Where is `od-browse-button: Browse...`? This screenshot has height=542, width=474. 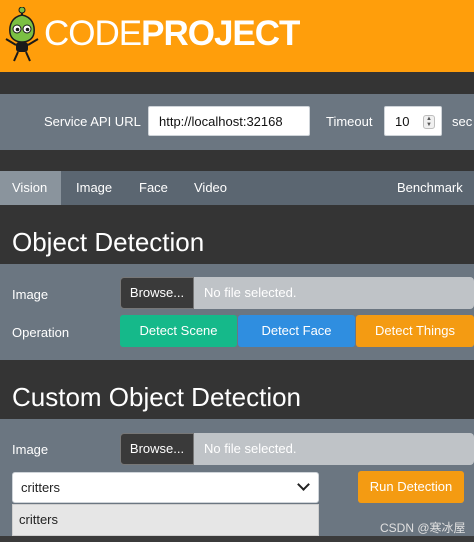 od-browse-button: Browse... is located at coordinates (157, 293).